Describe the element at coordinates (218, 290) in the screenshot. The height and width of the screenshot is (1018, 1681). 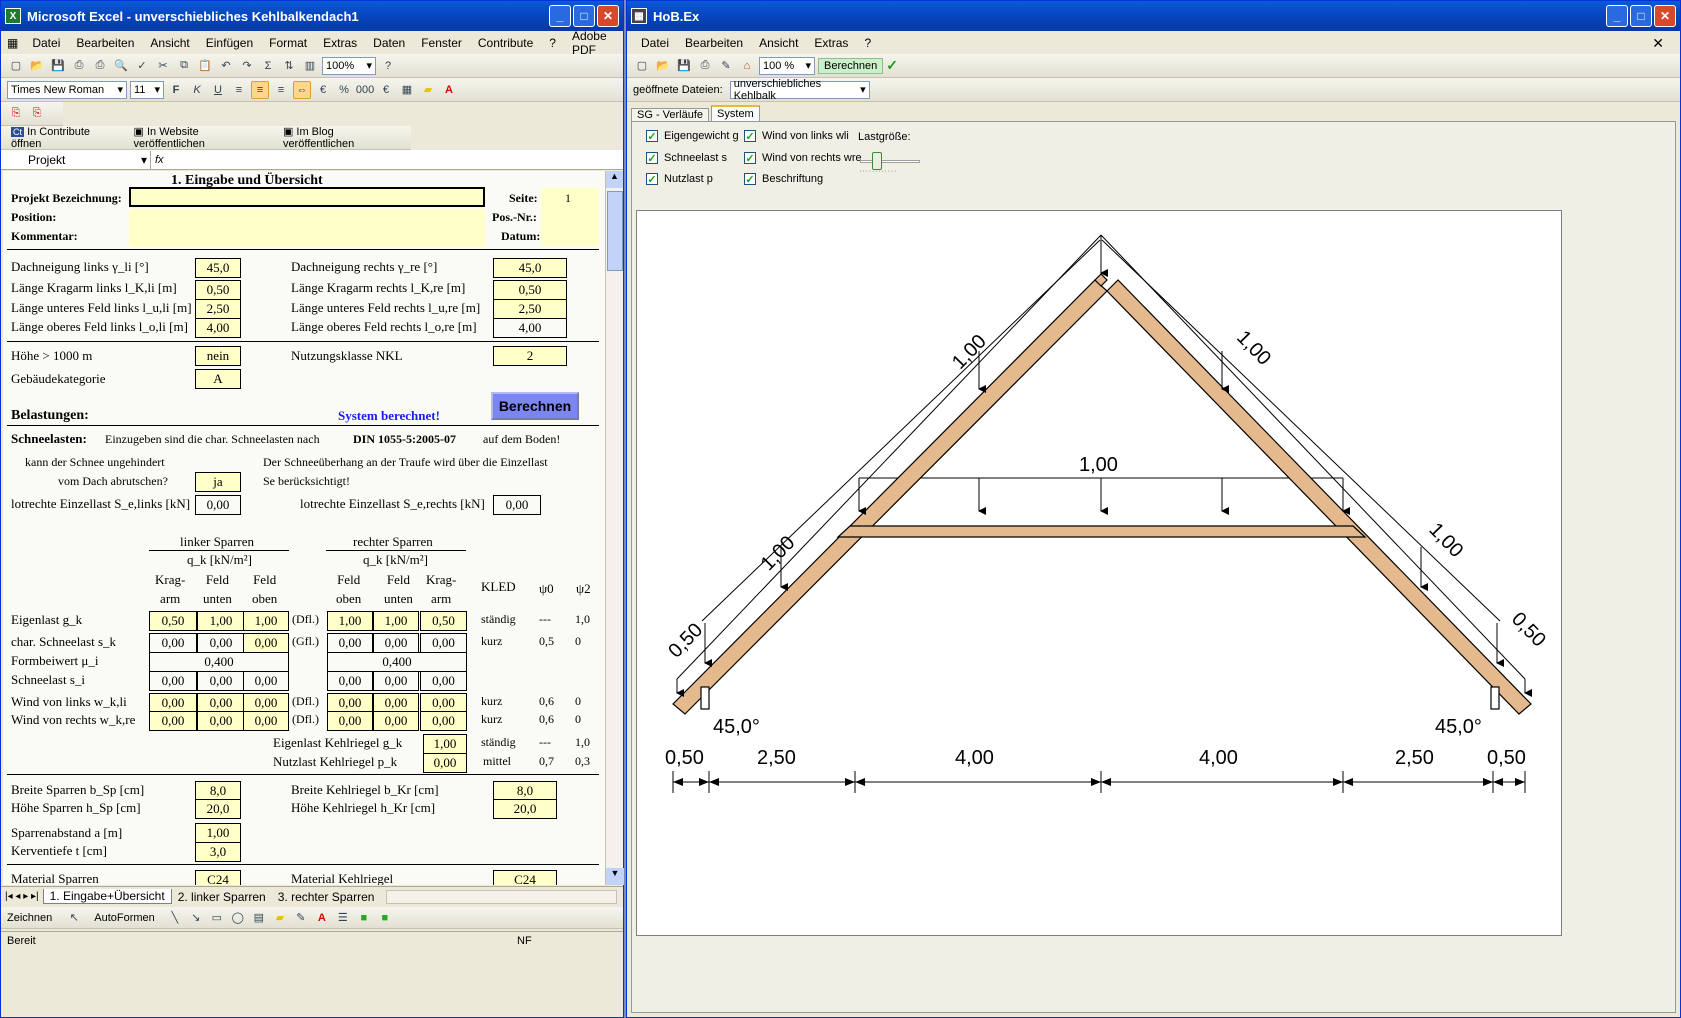
I see `krag-links-input: 0,50` at that location.